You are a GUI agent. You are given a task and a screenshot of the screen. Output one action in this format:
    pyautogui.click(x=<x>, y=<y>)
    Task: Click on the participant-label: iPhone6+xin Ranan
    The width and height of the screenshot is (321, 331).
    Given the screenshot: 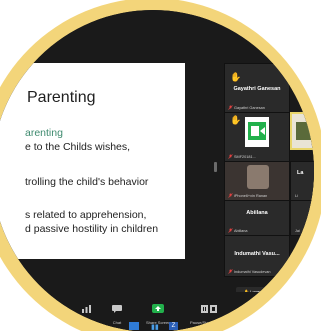 What is the action you would take?
    pyautogui.click(x=251, y=196)
    